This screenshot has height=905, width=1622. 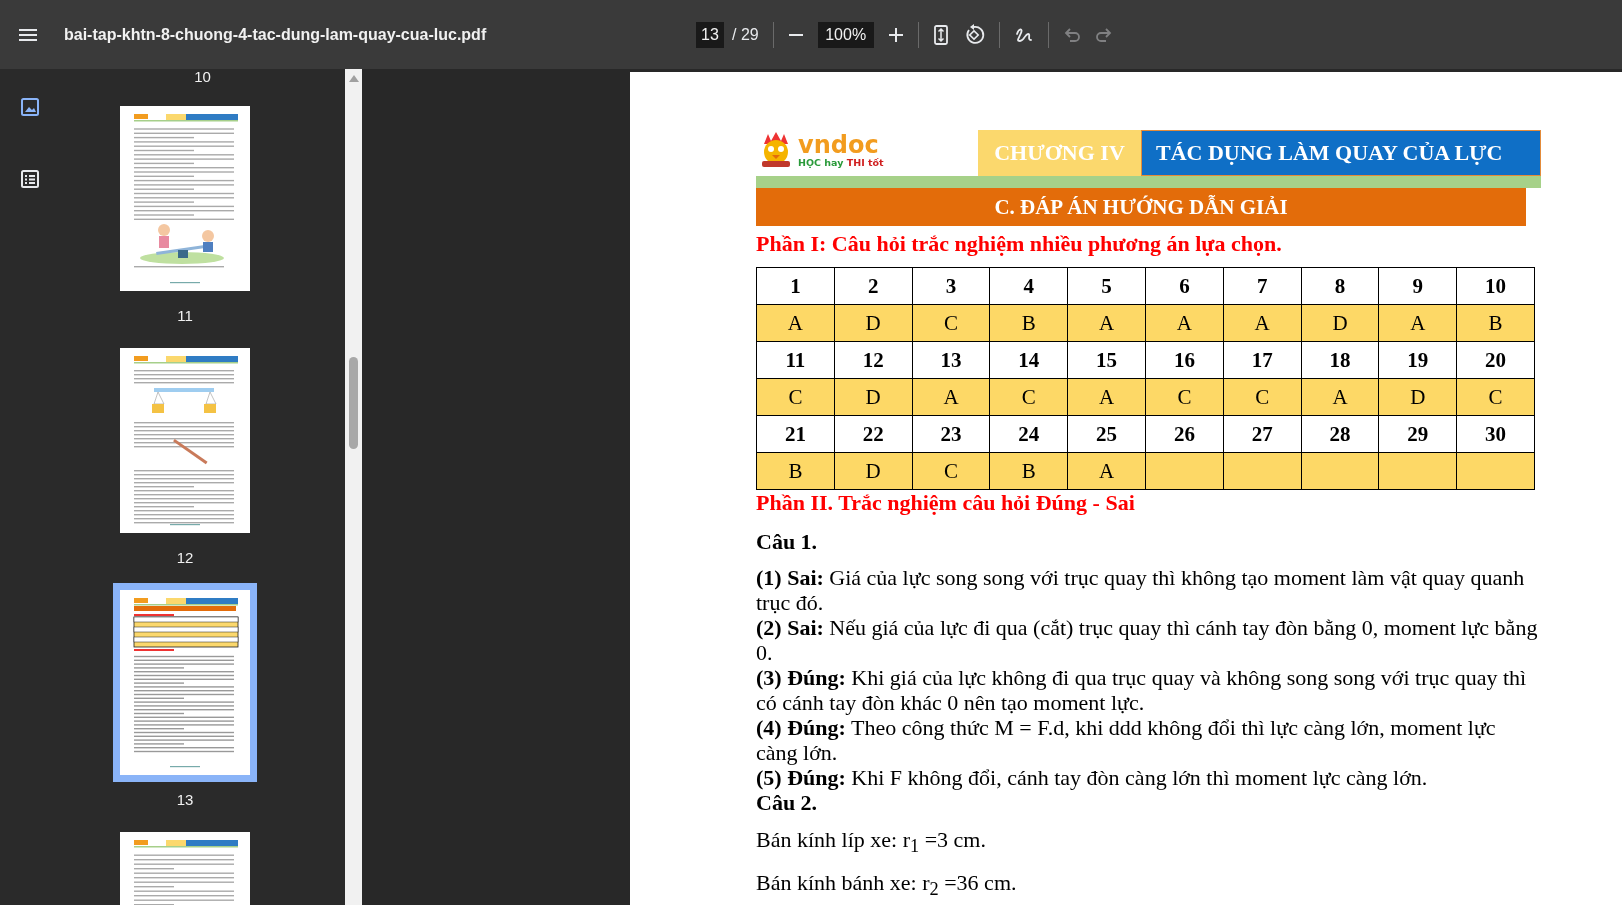 I want to click on scrollbar, so click(x=353, y=487).